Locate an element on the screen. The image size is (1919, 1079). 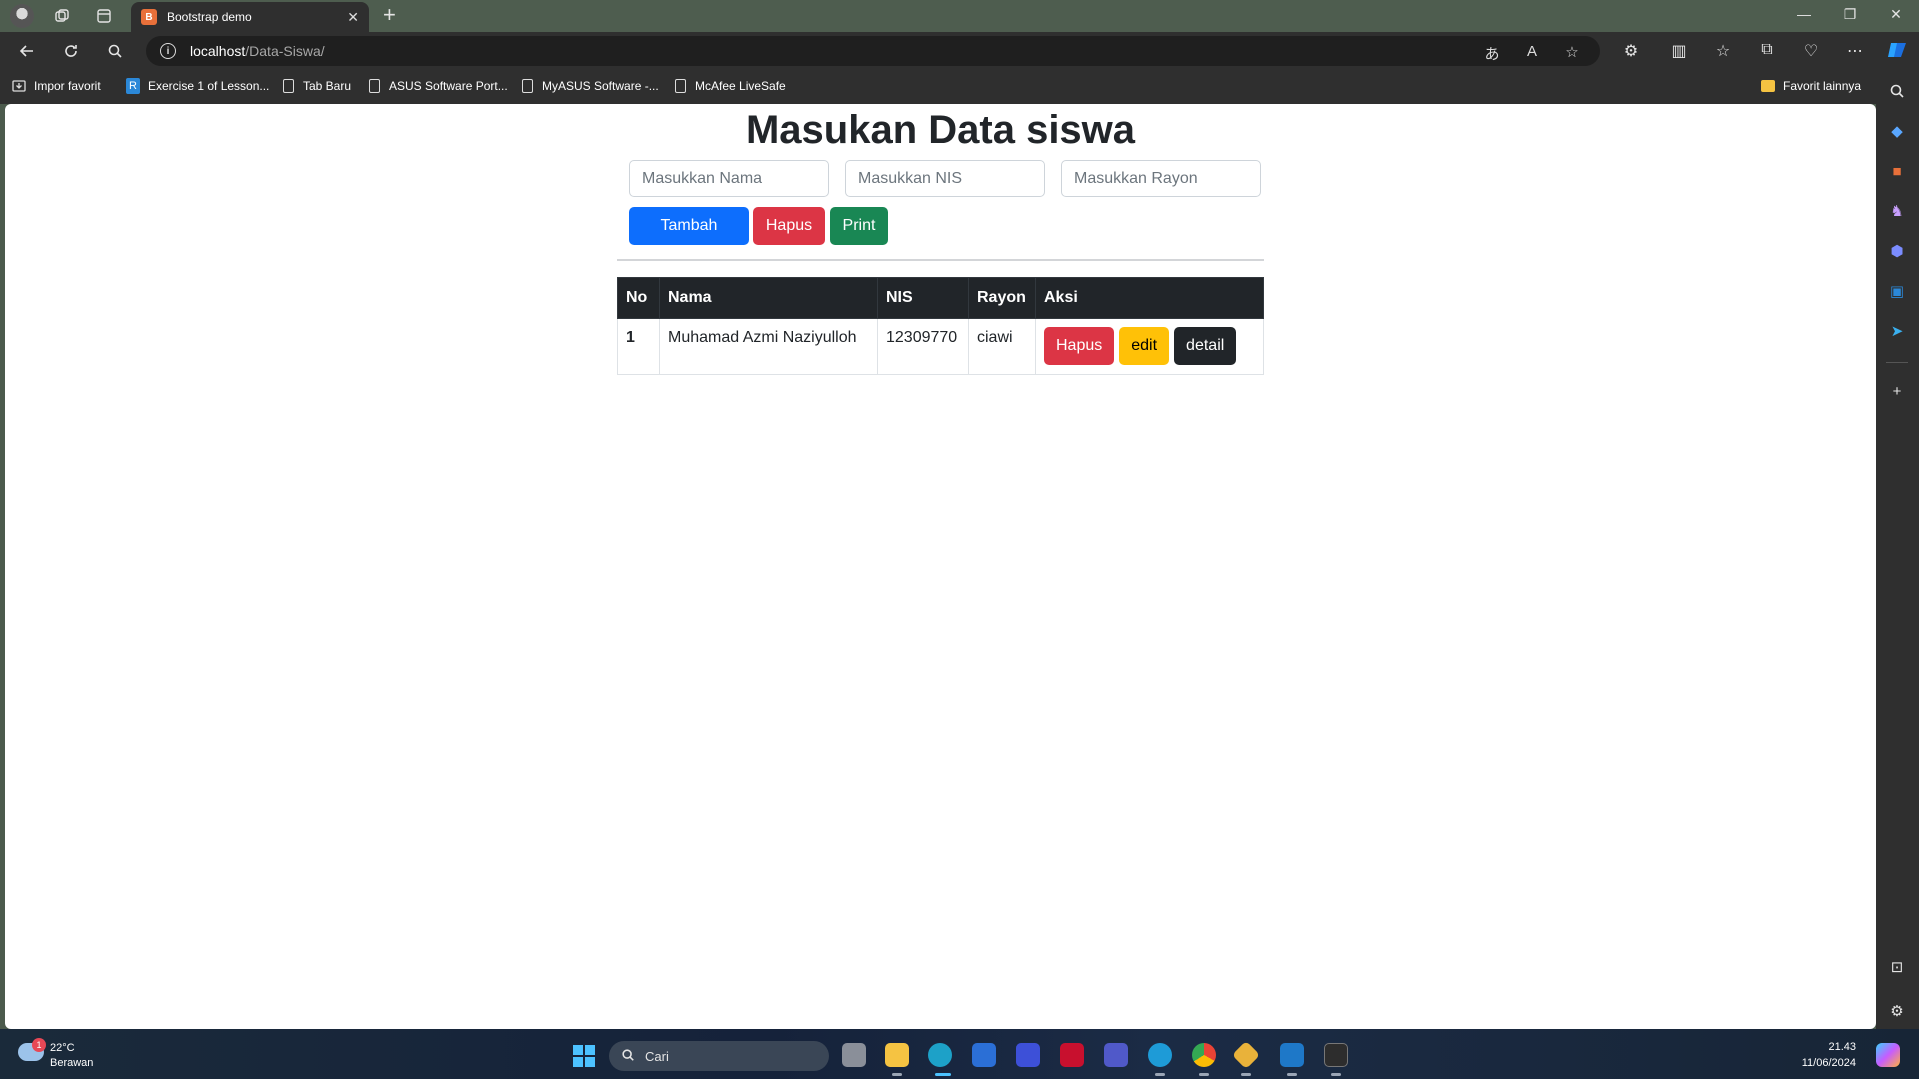
sidebar-divider is located at coordinates (1897, 362).